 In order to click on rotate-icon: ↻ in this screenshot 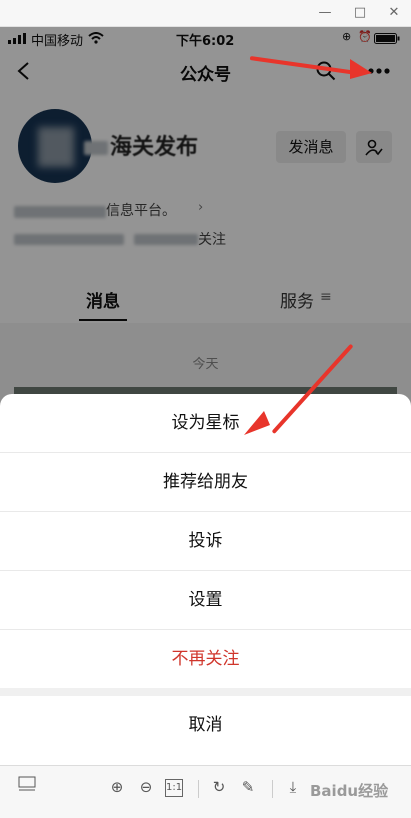, I will do `click(219, 787)`.